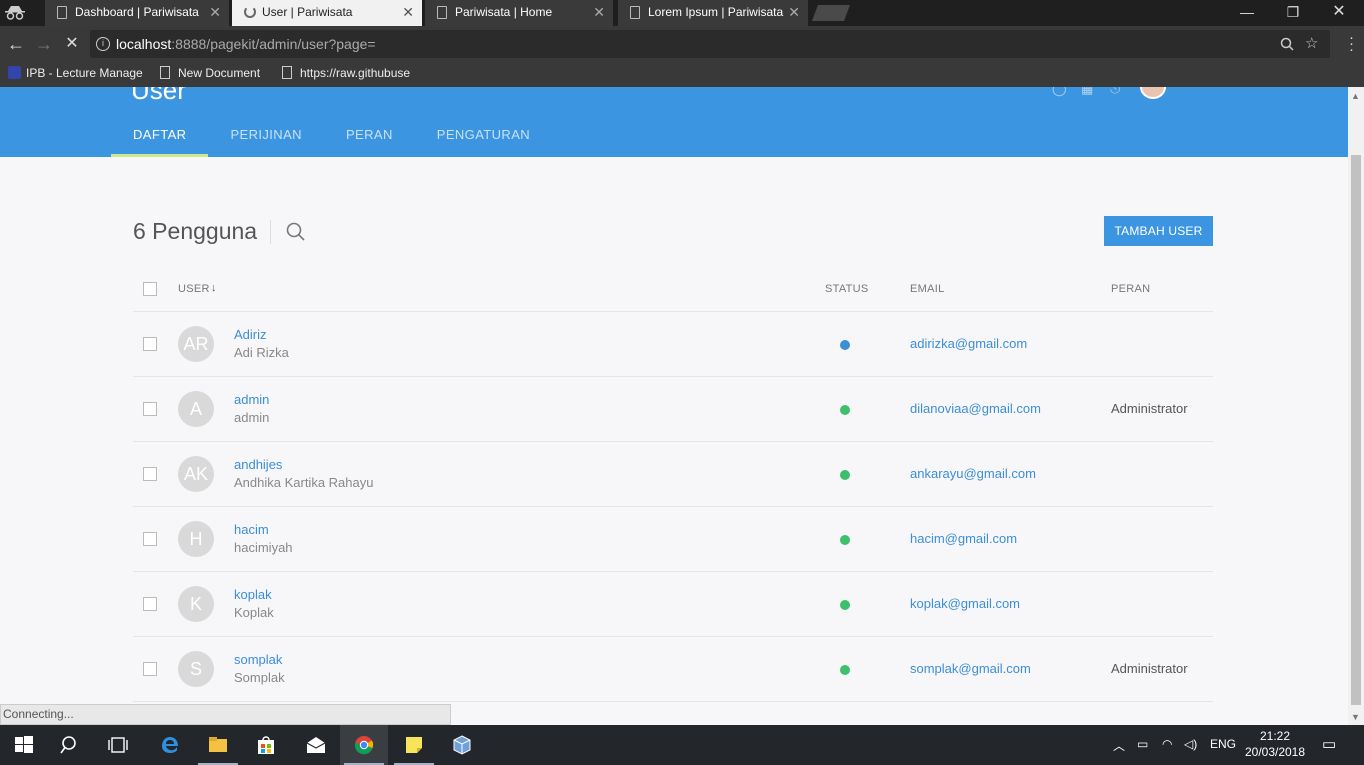 The width and height of the screenshot is (1364, 765). Describe the element at coordinates (927, 289) in the screenshot. I see `column-header-email: EMAIL` at that location.